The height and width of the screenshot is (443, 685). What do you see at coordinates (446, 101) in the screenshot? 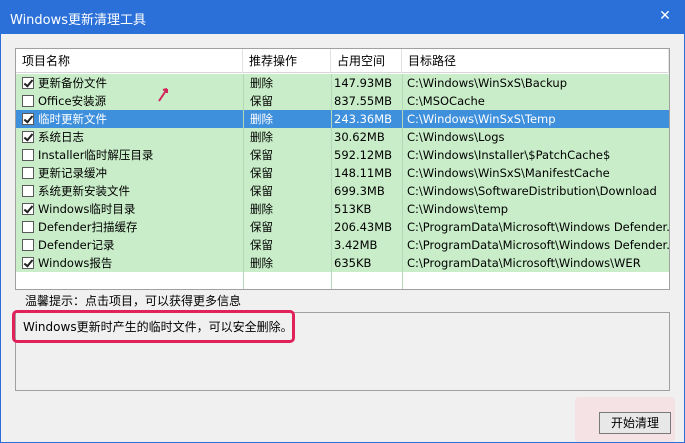
I see `item-path: C:\MSOCache` at bounding box center [446, 101].